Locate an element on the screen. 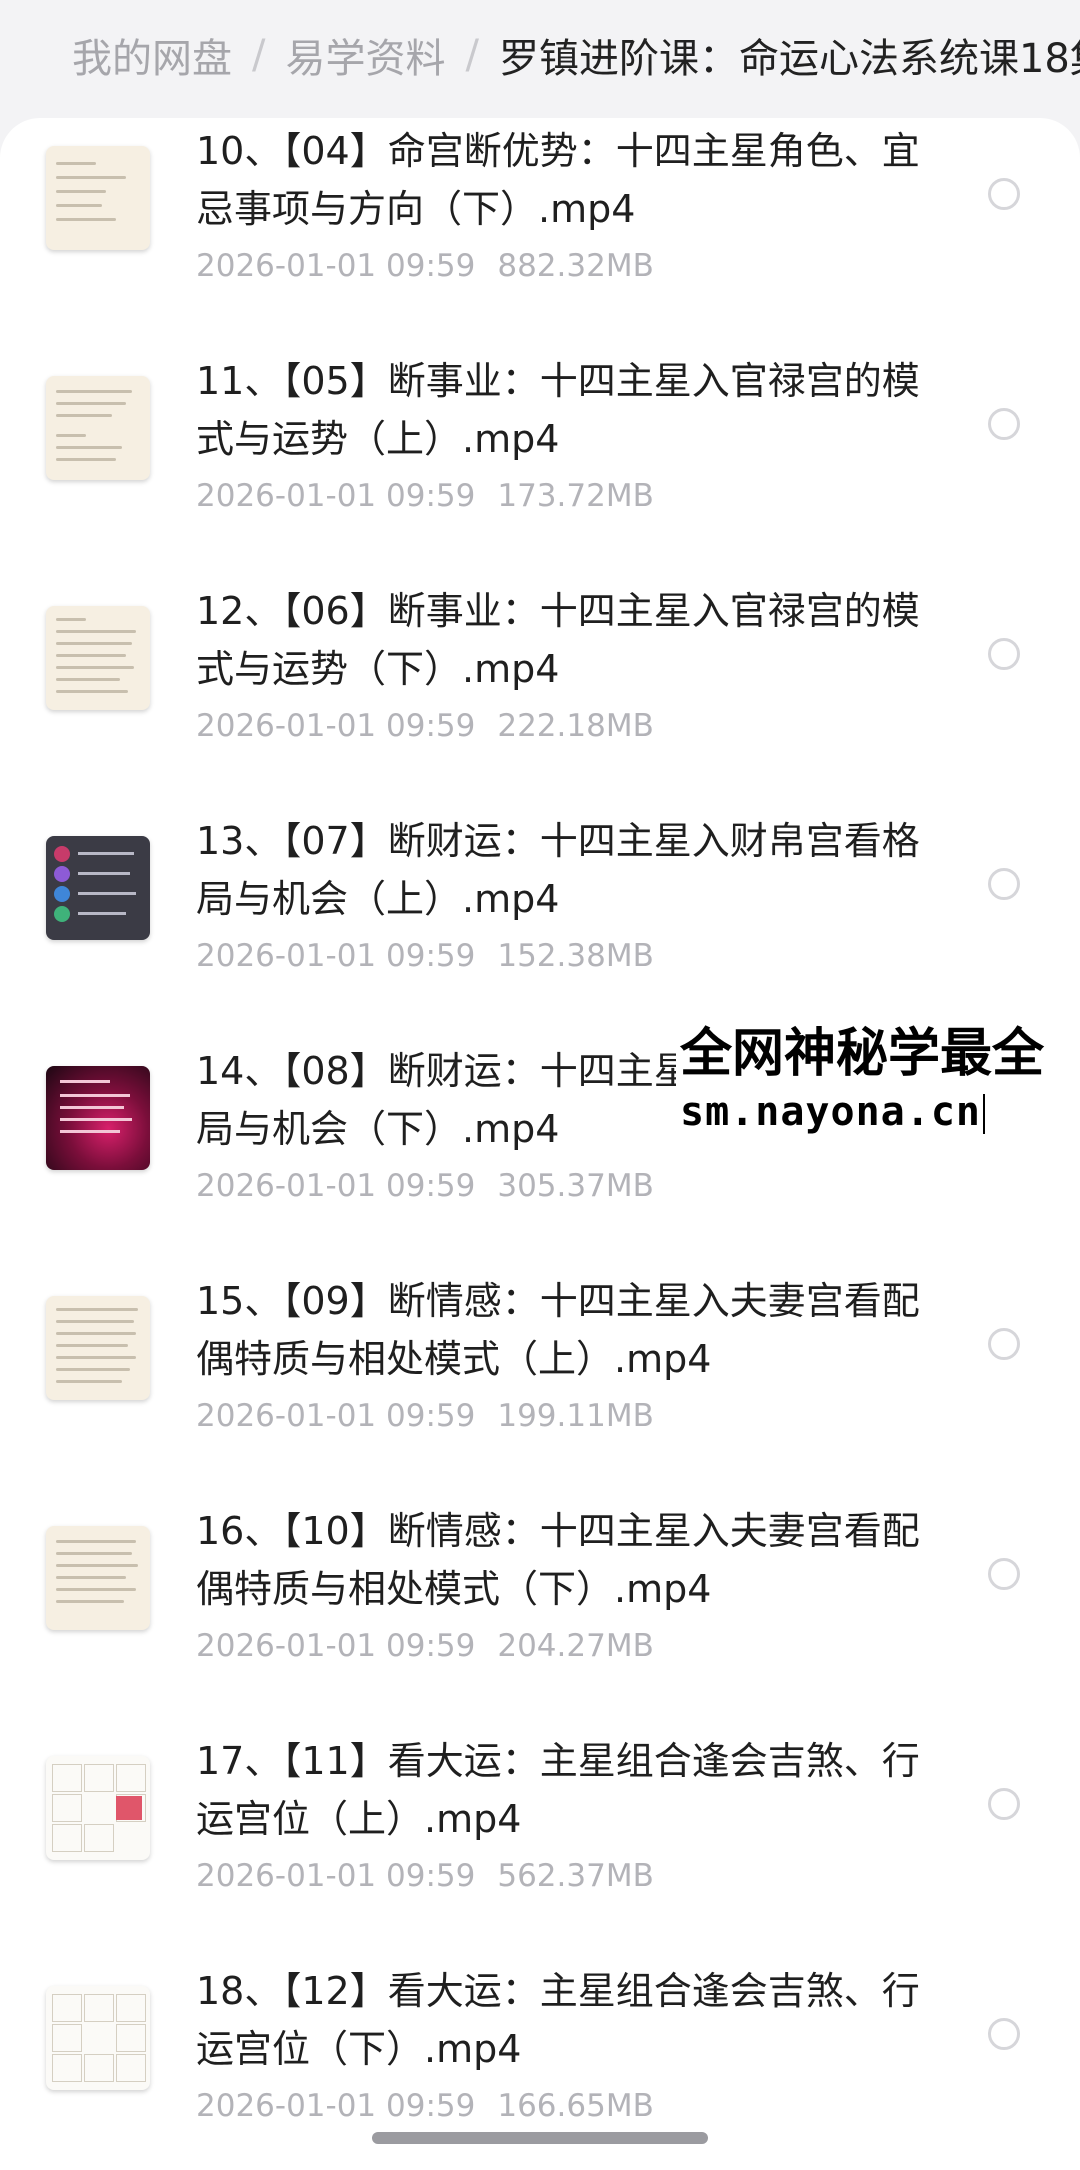 This screenshot has height=2170, width=1080. file-name: 15、【09】断情感：十四主星入夫妻宫看配偶特质与相处模式（上）.mp4 is located at coordinates (558, 1330).